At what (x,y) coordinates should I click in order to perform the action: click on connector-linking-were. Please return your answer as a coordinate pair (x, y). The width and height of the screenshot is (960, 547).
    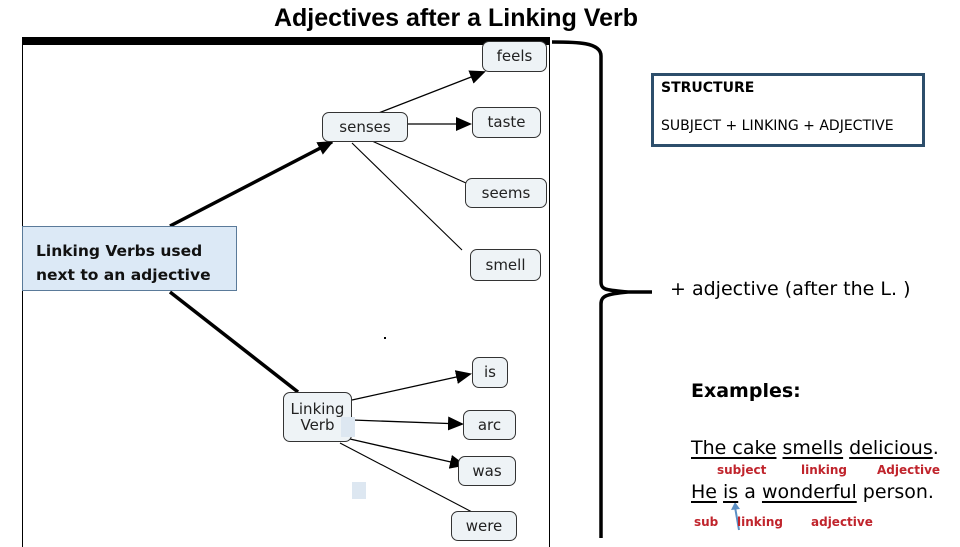
    Looking at the image, I should click on (406, 477).